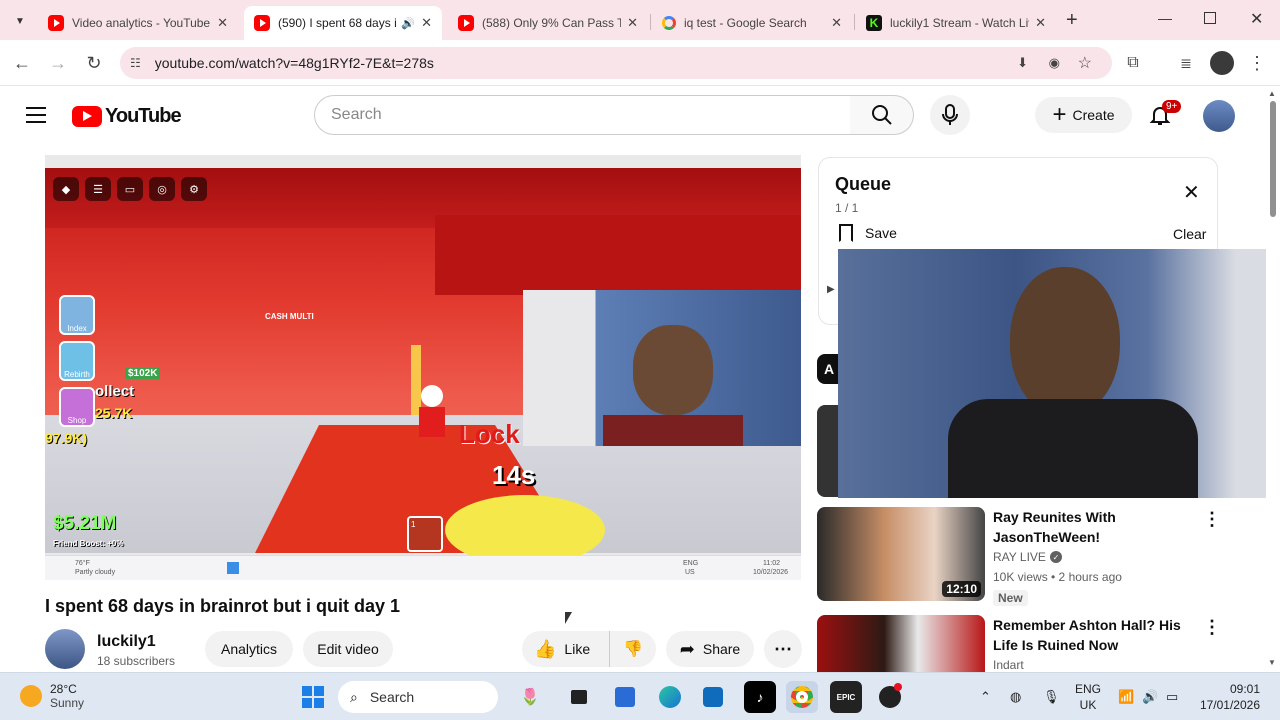 This screenshot has width=1280, height=720. Describe the element at coordinates (713, 697) in the screenshot. I see `outlook-icon` at that location.